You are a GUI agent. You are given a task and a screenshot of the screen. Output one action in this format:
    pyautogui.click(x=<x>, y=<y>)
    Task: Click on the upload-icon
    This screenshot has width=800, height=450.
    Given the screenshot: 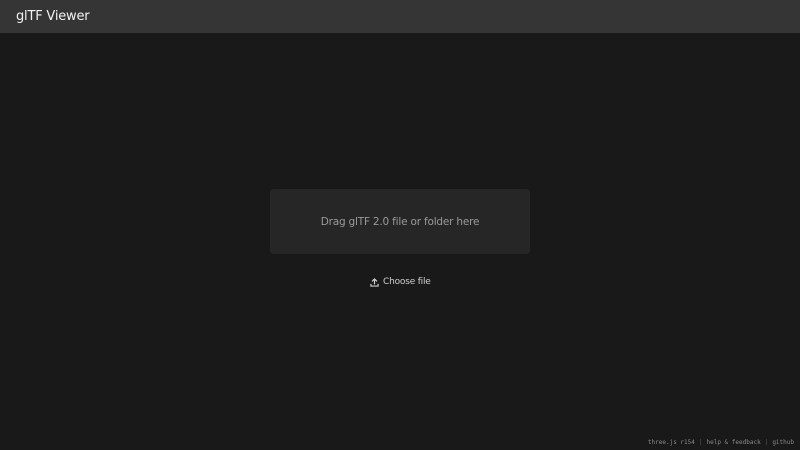 What is the action you would take?
    pyautogui.click(x=374, y=282)
    